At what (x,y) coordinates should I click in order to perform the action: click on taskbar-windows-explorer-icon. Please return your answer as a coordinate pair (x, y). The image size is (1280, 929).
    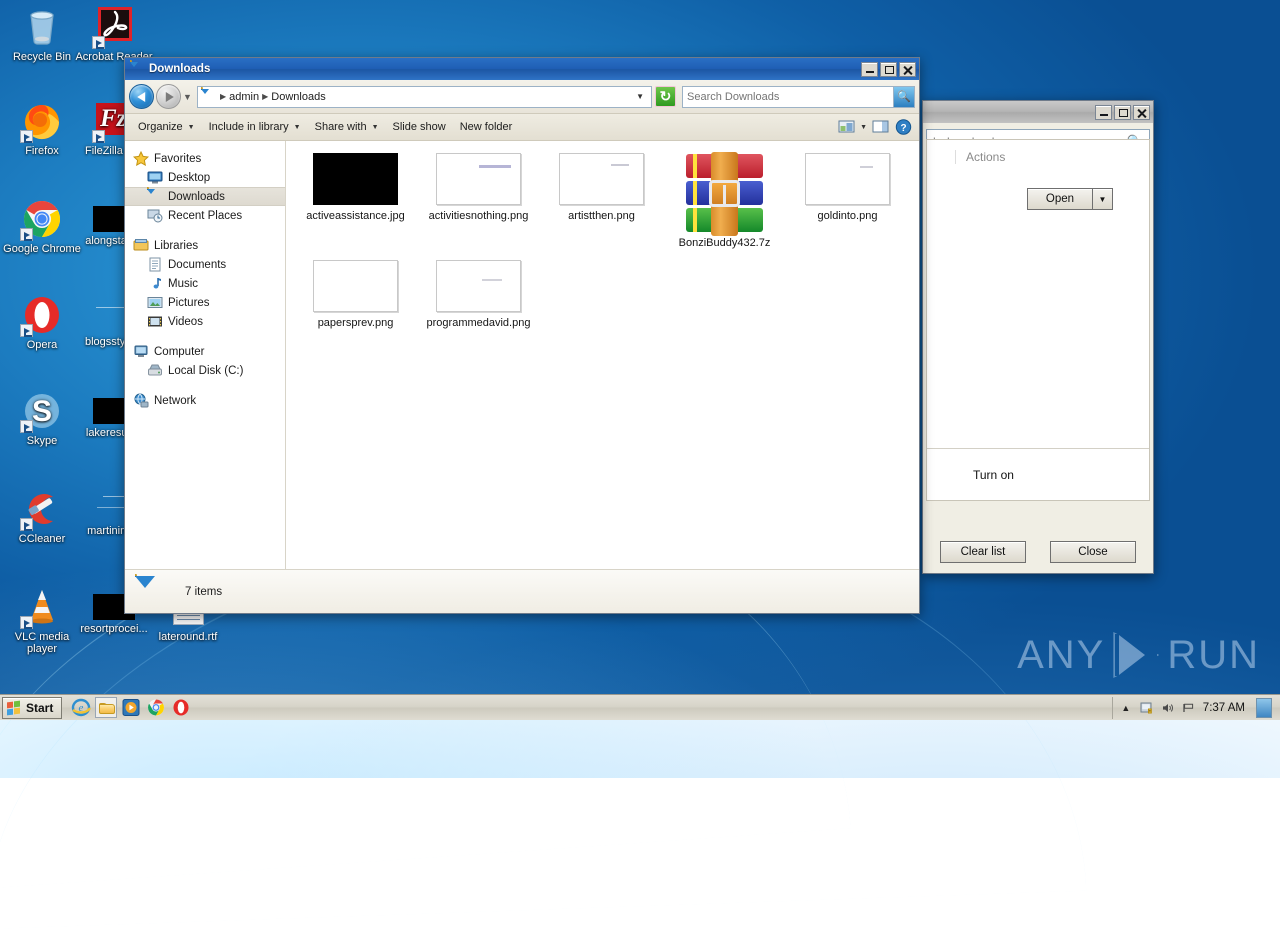
    Looking at the image, I should click on (106, 707).